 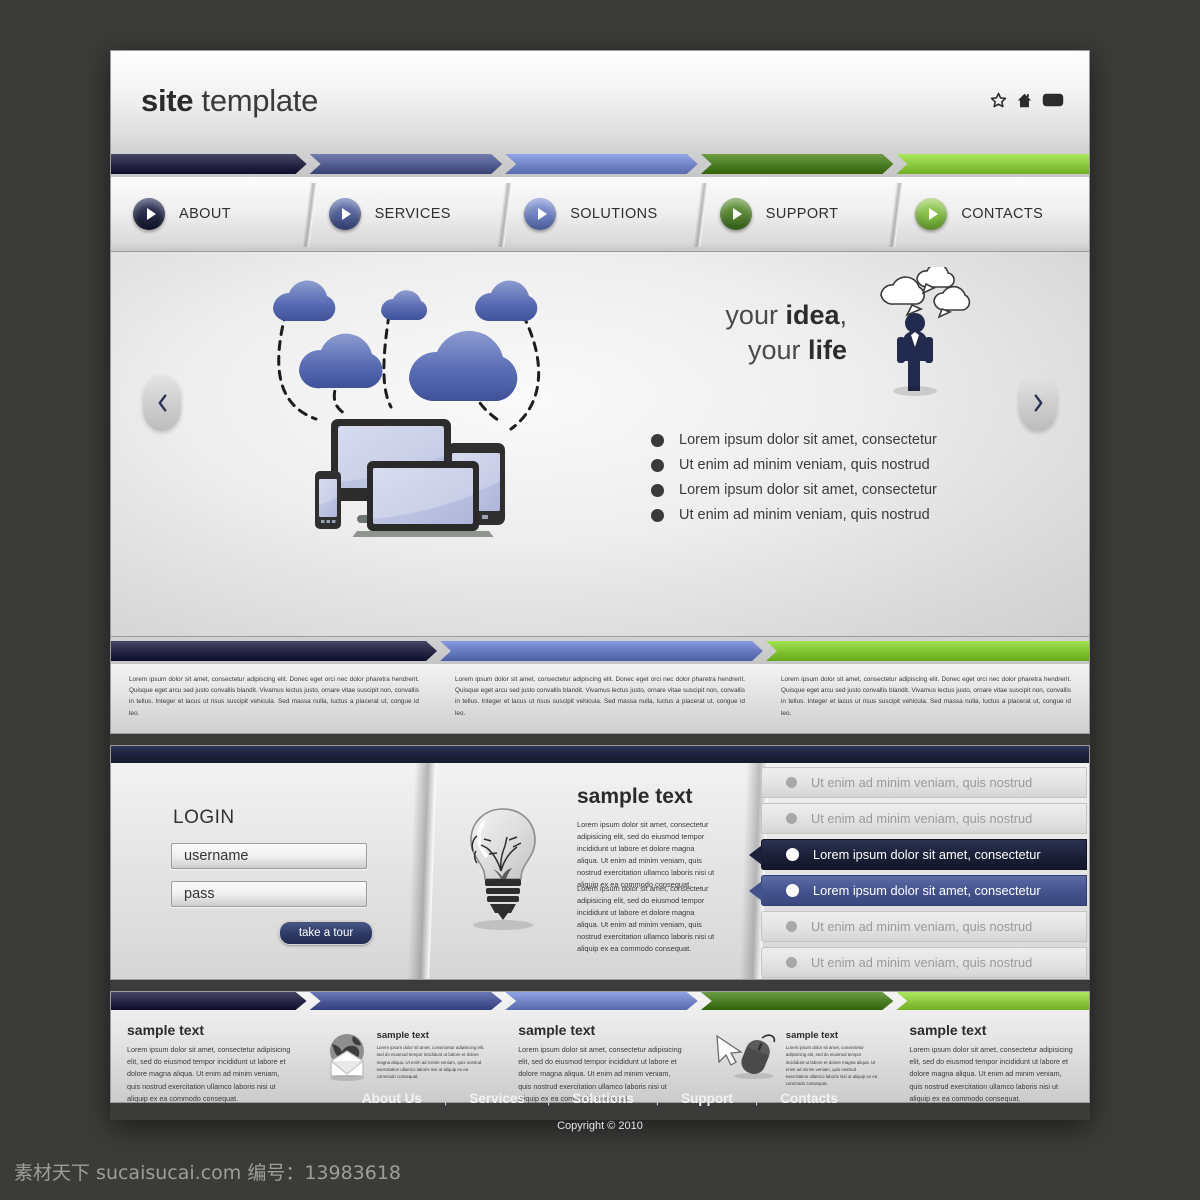 I want to click on hero-next-button, so click(x=1038, y=403).